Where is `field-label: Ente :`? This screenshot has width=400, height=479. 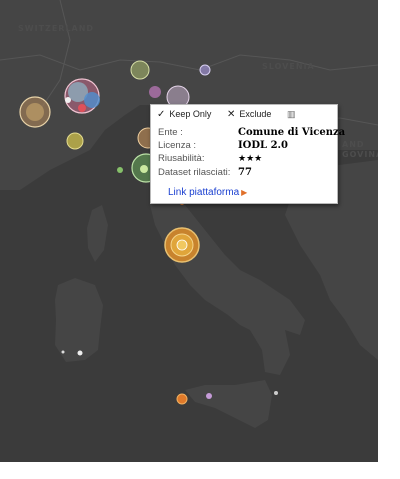 field-label: Ente : is located at coordinates (170, 132).